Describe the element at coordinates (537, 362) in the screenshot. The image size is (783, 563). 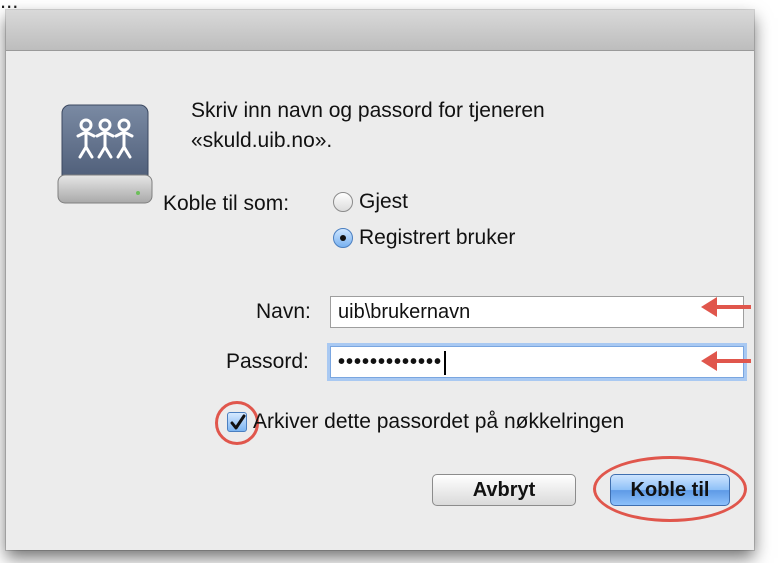
I see `password-field: •••••••••••••` at that location.